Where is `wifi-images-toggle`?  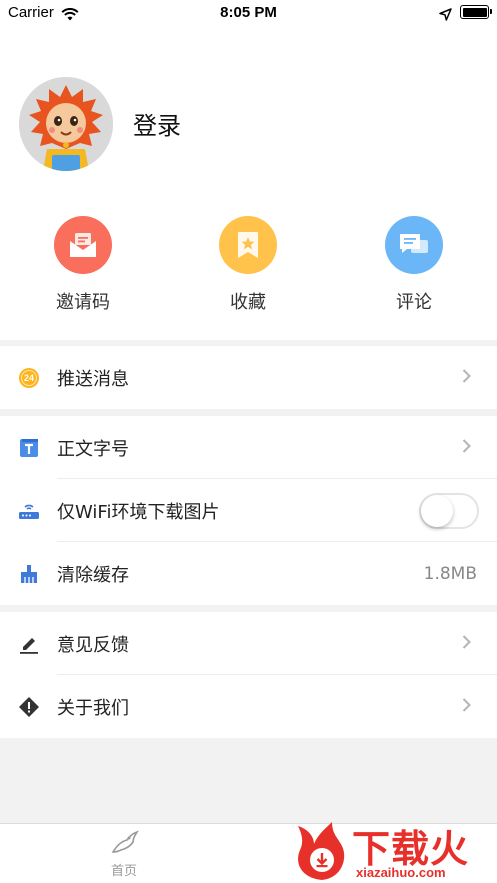 wifi-images-toggle is located at coordinates (449, 510).